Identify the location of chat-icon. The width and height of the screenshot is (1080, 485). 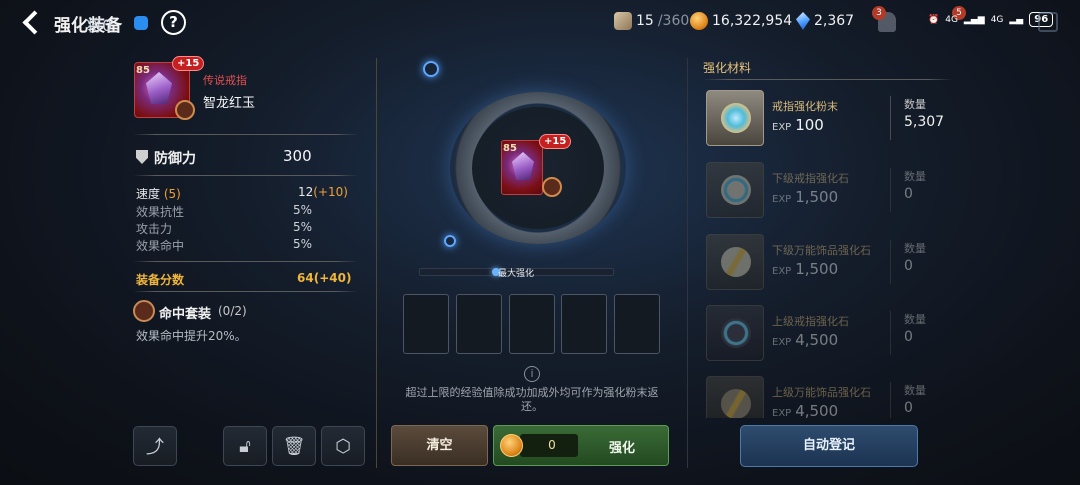
(141, 23).